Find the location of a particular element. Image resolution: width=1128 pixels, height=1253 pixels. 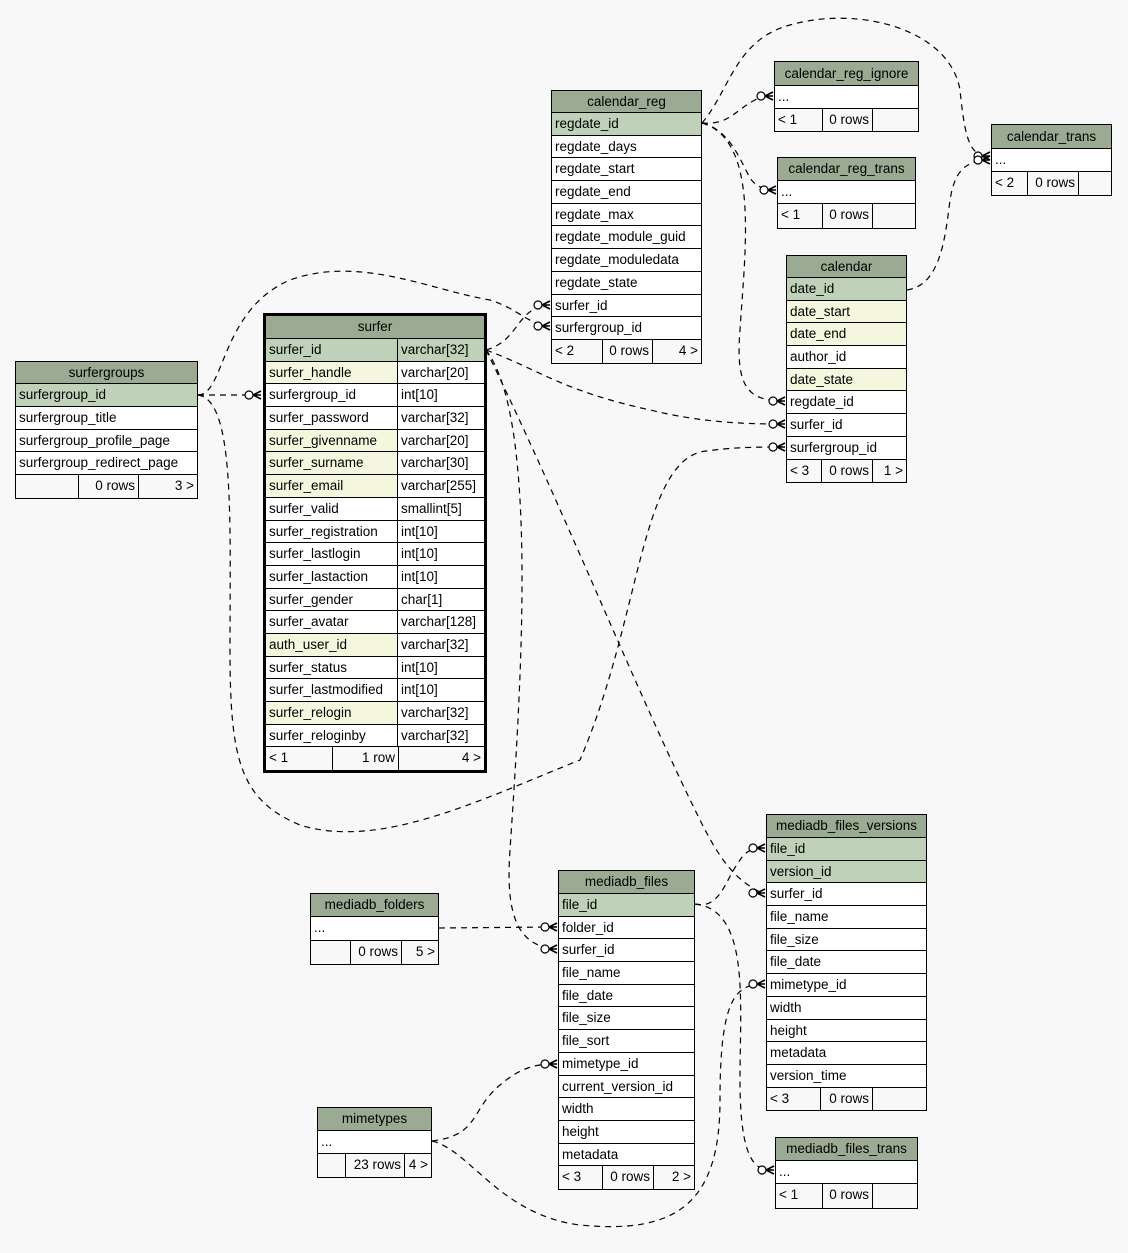

table-title: mediadb_files is located at coordinates (626, 882).